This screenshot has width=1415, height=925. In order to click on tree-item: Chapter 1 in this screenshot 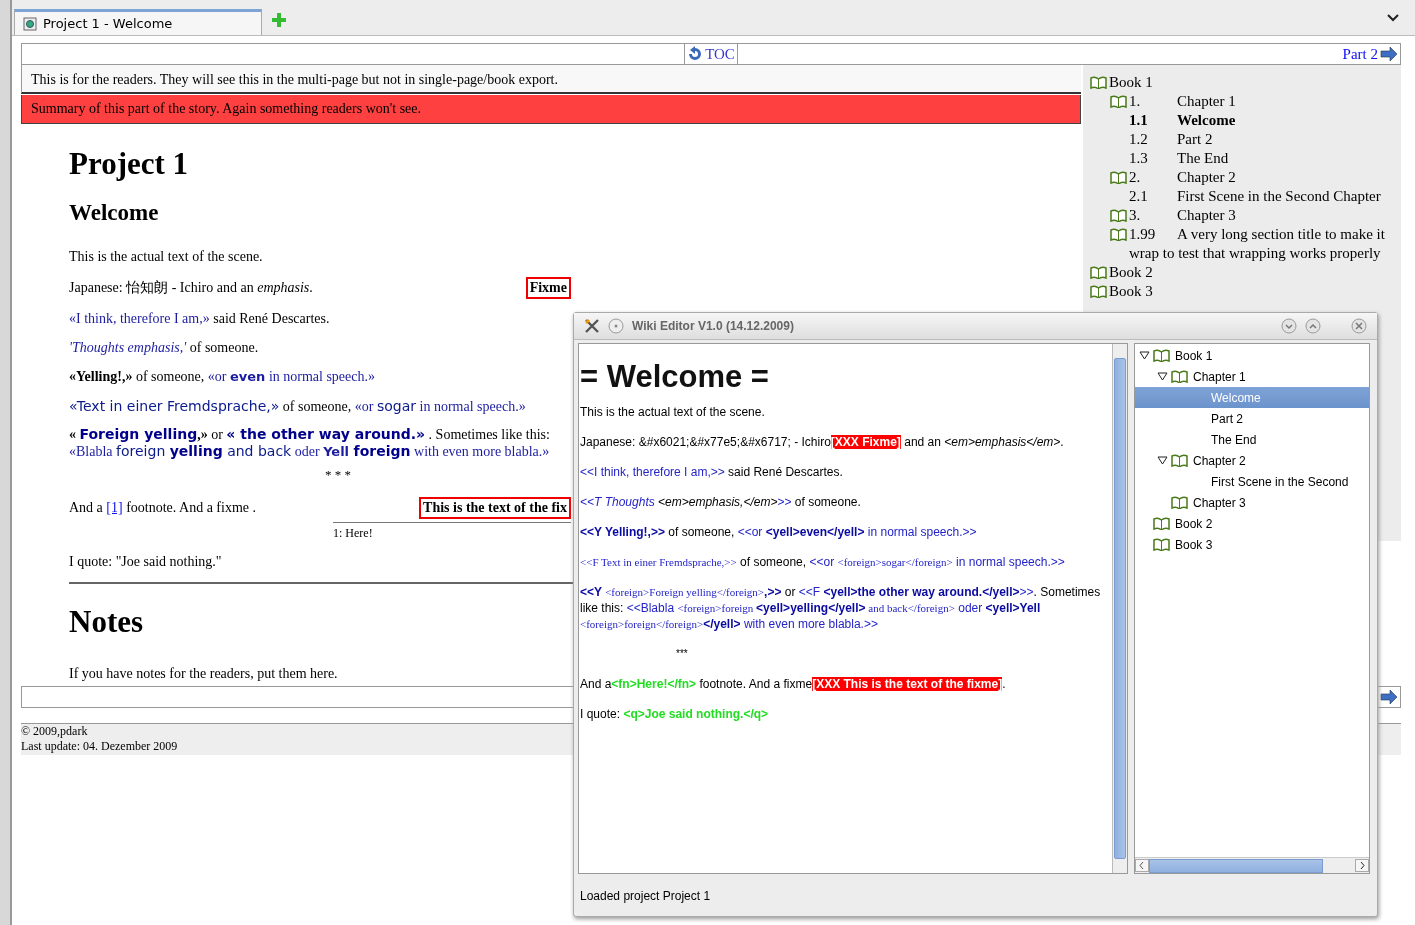, I will do `click(1252, 376)`.